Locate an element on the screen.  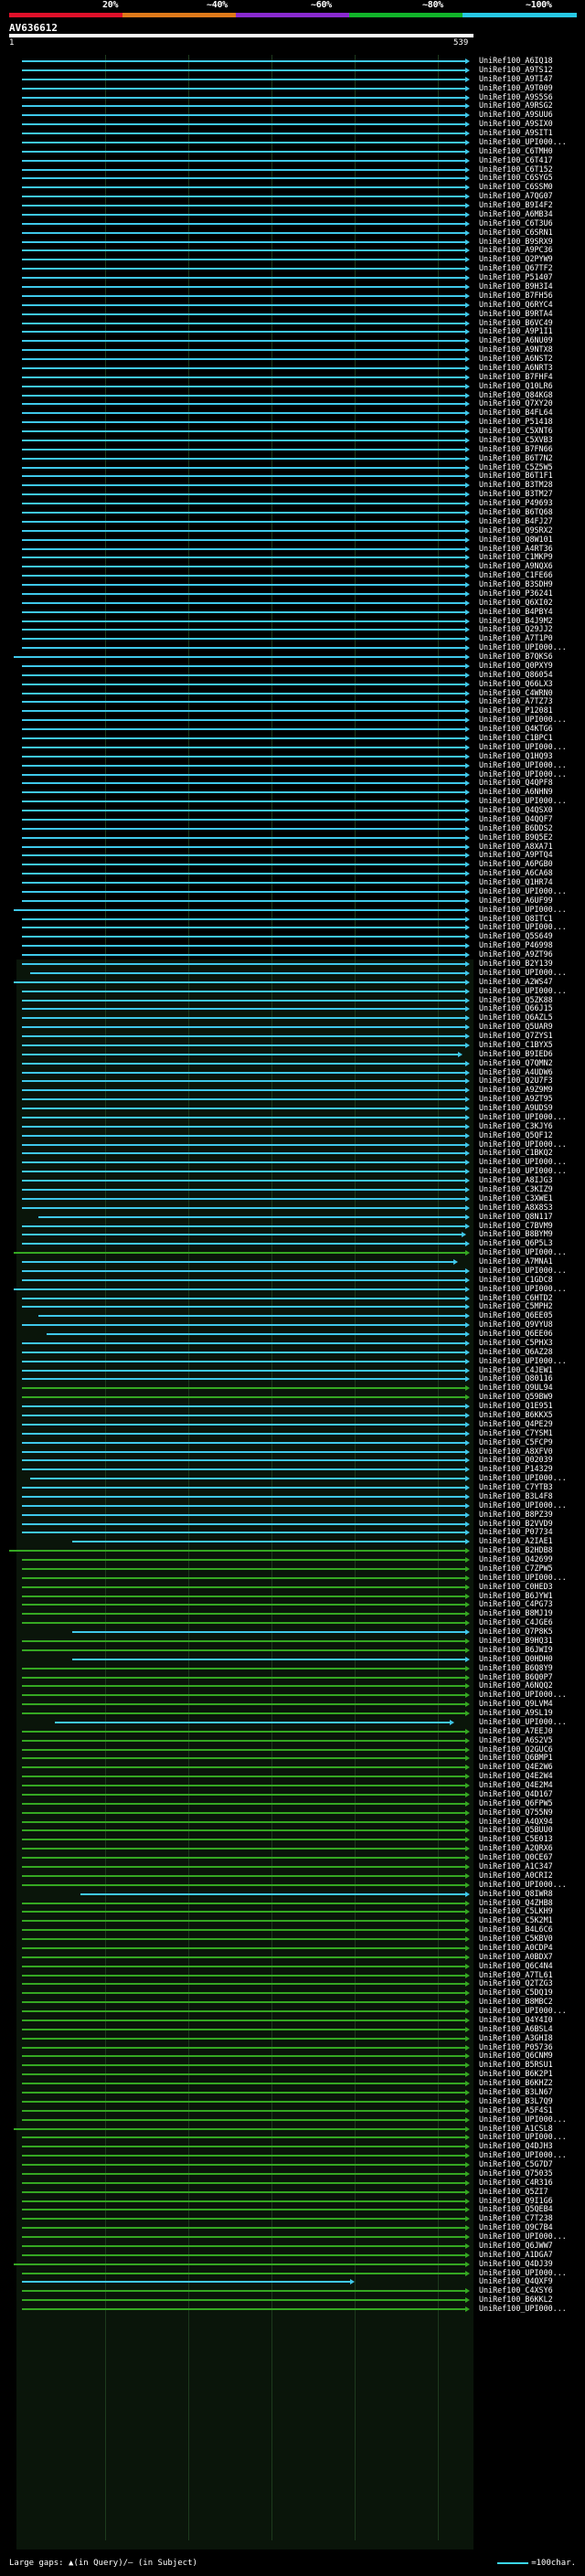
hit-label: UniRef100_B7QKS6 is located at coordinates (516, 656).